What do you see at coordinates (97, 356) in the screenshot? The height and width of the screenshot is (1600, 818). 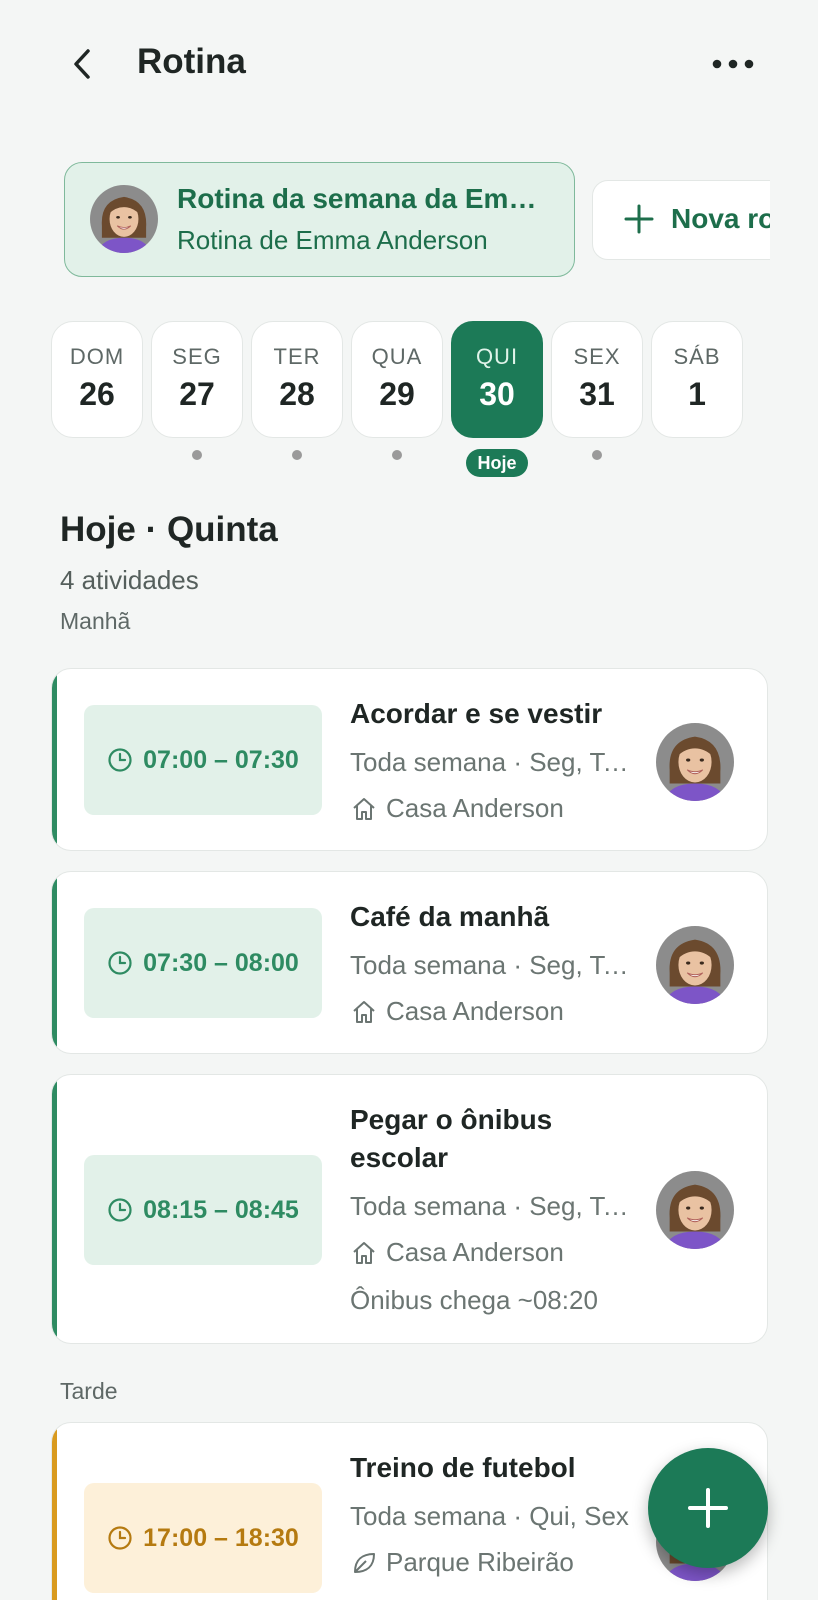 I see `day-name: DOM` at bounding box center [97, 356].